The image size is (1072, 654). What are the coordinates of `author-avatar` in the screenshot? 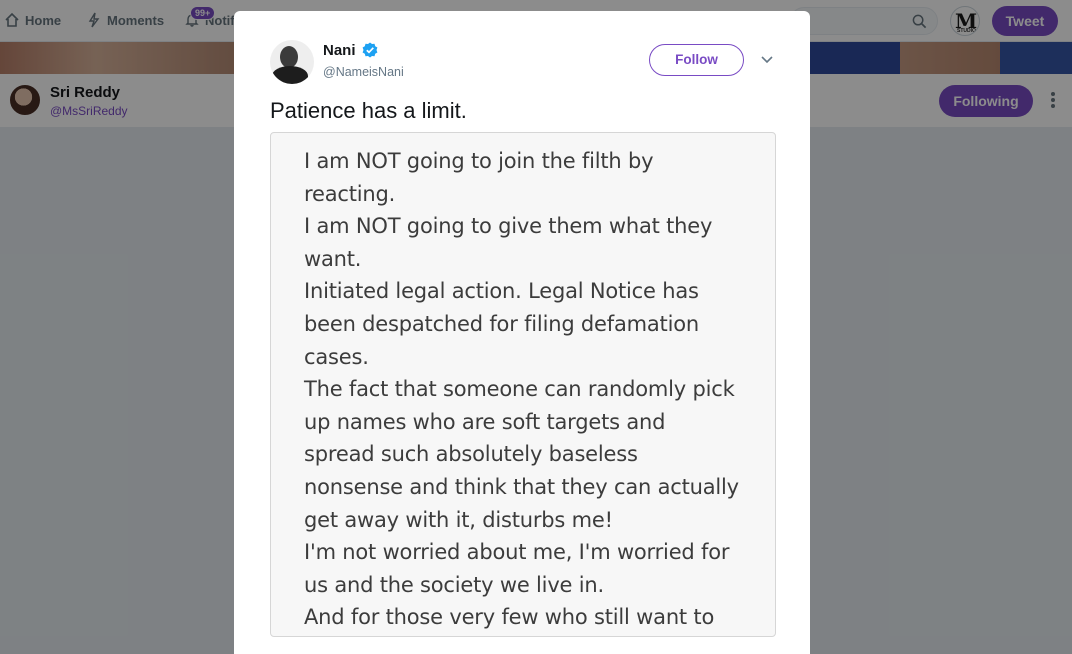 It's located at (292, 62).